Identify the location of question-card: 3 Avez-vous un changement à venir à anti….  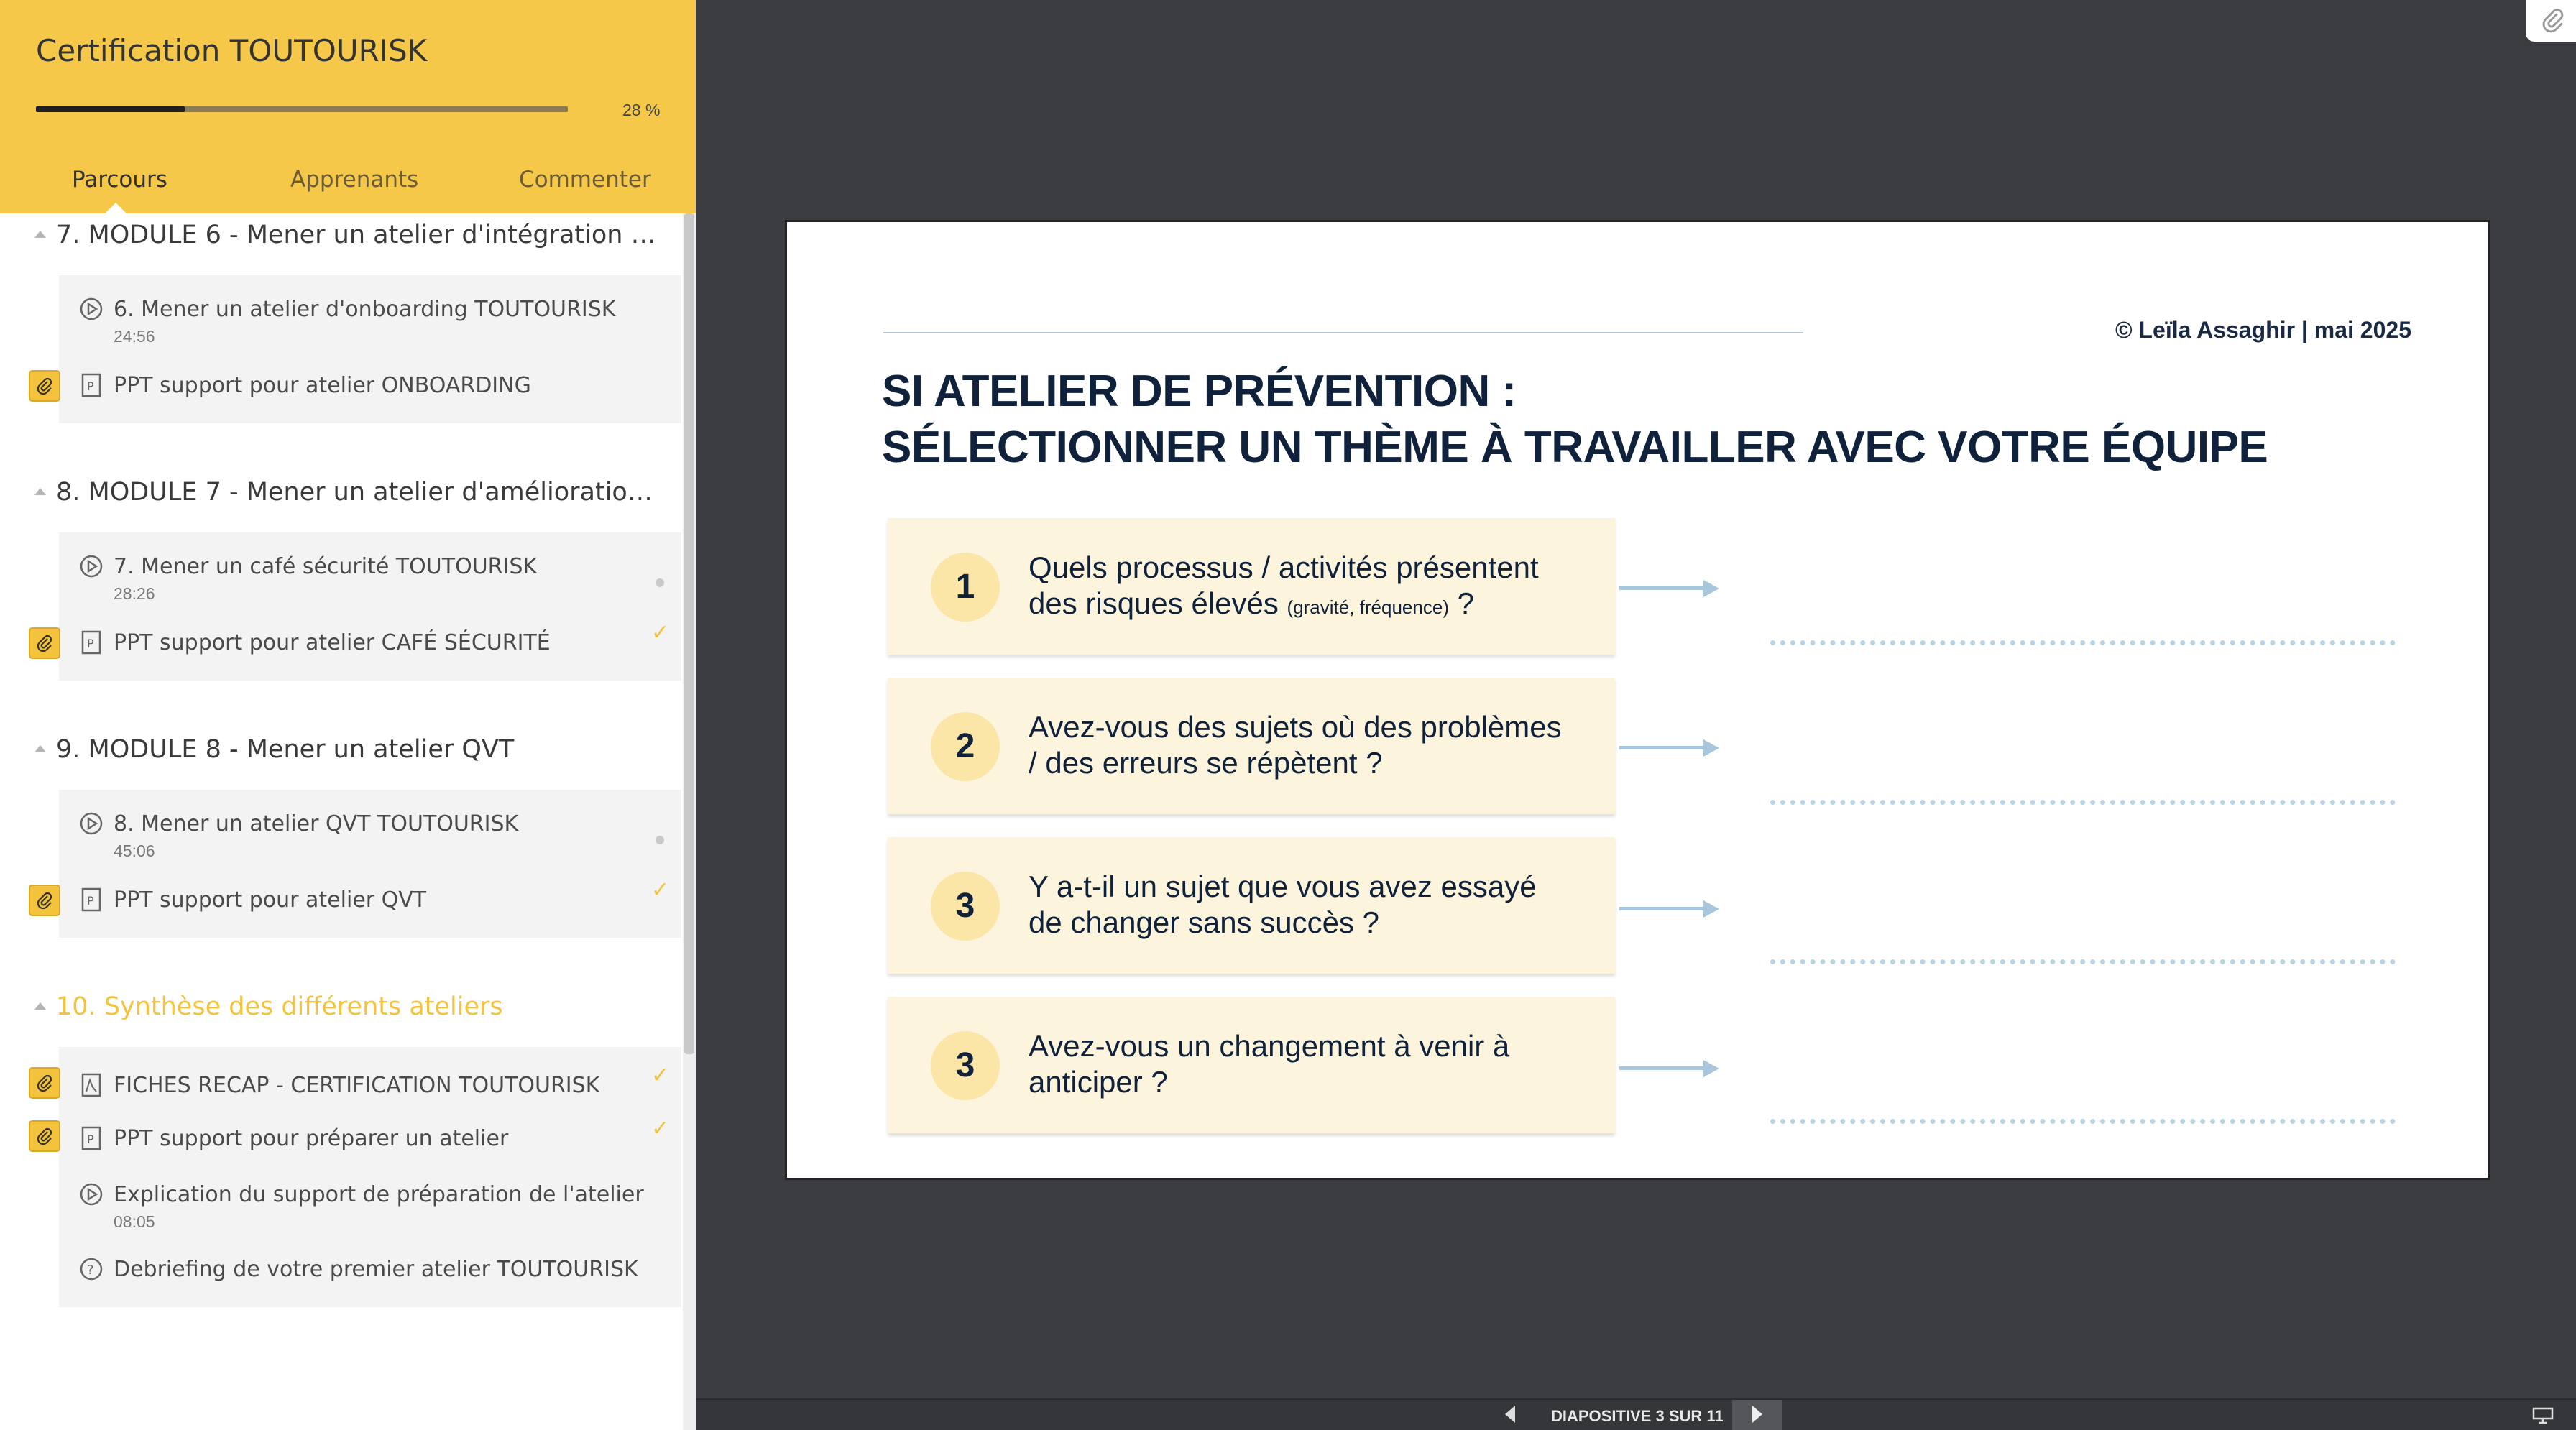
(1251, 1065).